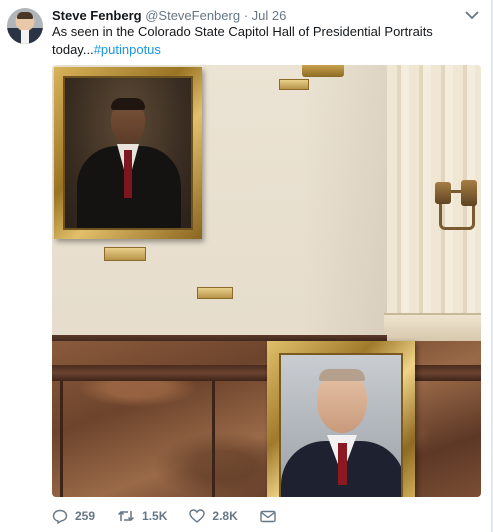  What do you see at coordinates (85, 516) in the screenshot?
I see `reply-count: 259` at bounding box center [85, 516].